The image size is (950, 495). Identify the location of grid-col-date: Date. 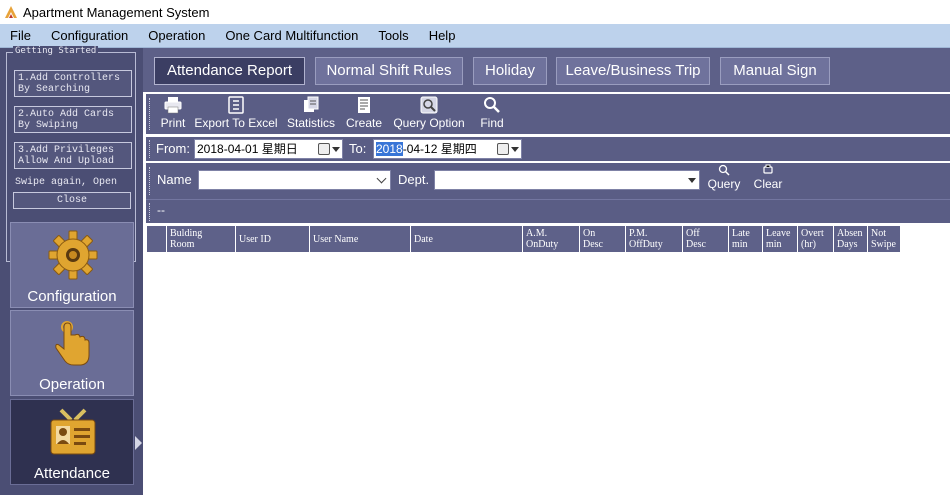
(466, 239).